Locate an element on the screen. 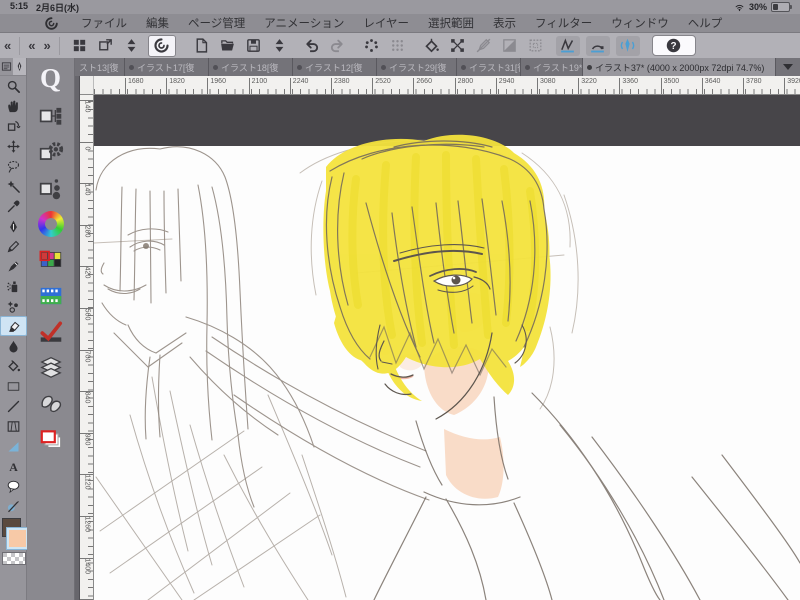 The height and width of the screenshot is (600, 800). transparent-color-swatch is located at coordinates (14, 558).